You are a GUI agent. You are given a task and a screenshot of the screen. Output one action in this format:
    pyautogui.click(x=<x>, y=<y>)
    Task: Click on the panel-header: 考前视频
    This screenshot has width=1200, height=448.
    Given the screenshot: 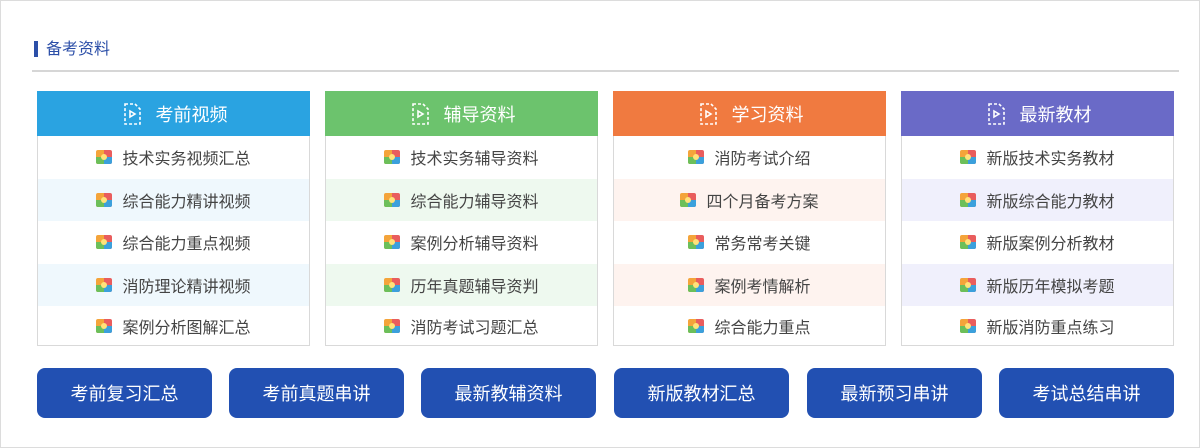 What is the action you would take?
    pyautogui.click(x=173, y=113)
    